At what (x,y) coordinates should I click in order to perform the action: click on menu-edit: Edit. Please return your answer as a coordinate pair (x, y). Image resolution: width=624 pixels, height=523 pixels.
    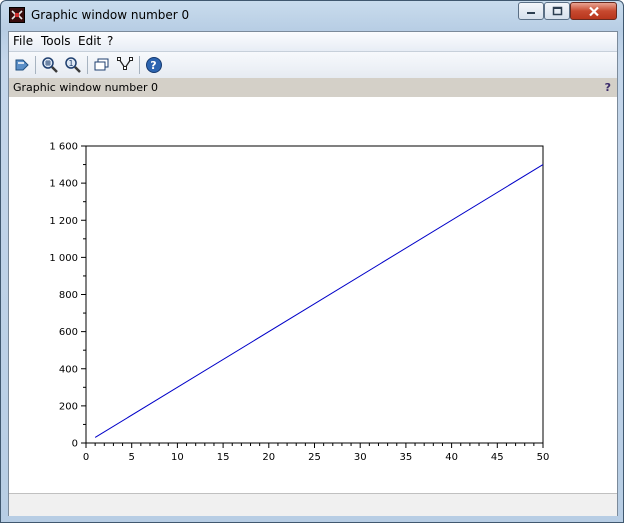
    Looking at the image, I should click on (89, 41).